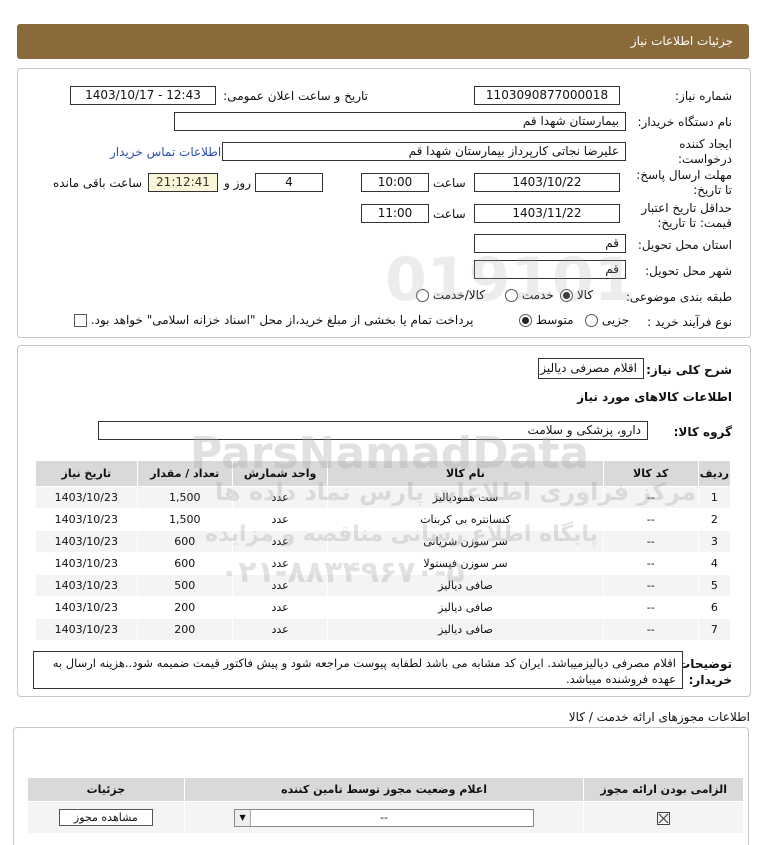 The image size is (770, 845). What do you see at coordinates (546, 320) in the screenshot?
I see `process-option-medium: متوسط` at bounding box center [546, 320].